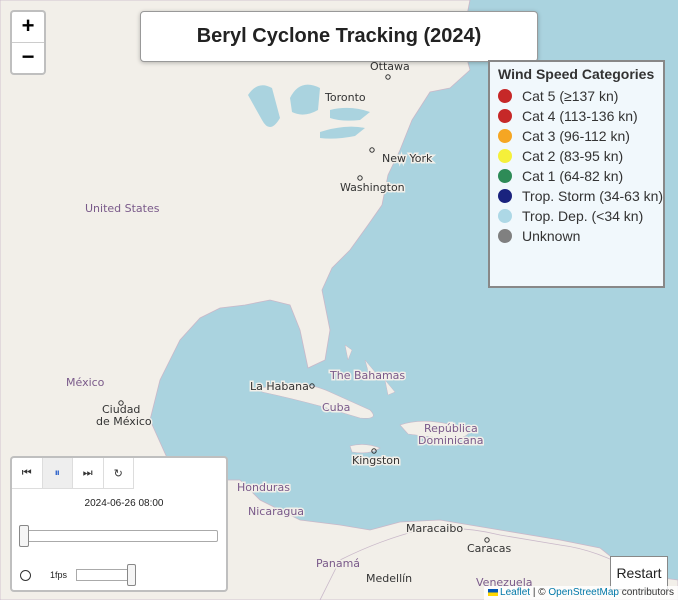 The width and height of the screenshot is (678, 600). What do you see at coordinates (339, 36) in the screenshot?
I see `page-title: Beryl Cyclone Tracking (2024)` at bounding box center [339, 36].